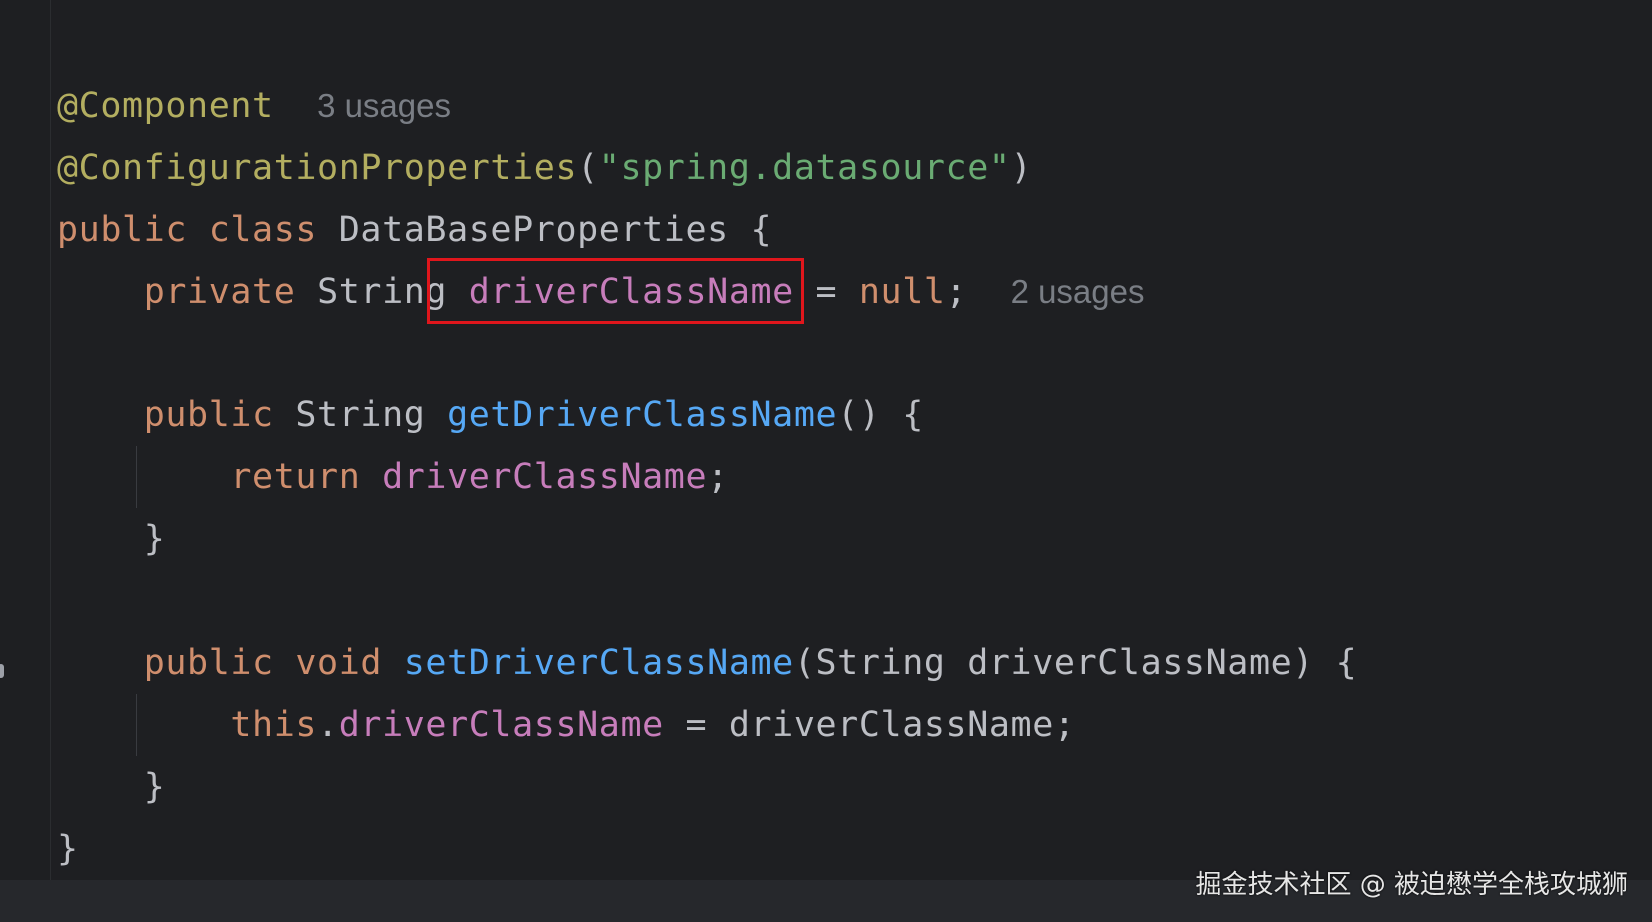 This screenshot has height=922, width=1652. I want to click on usages-hint: 3 usages, so click(384, 105).